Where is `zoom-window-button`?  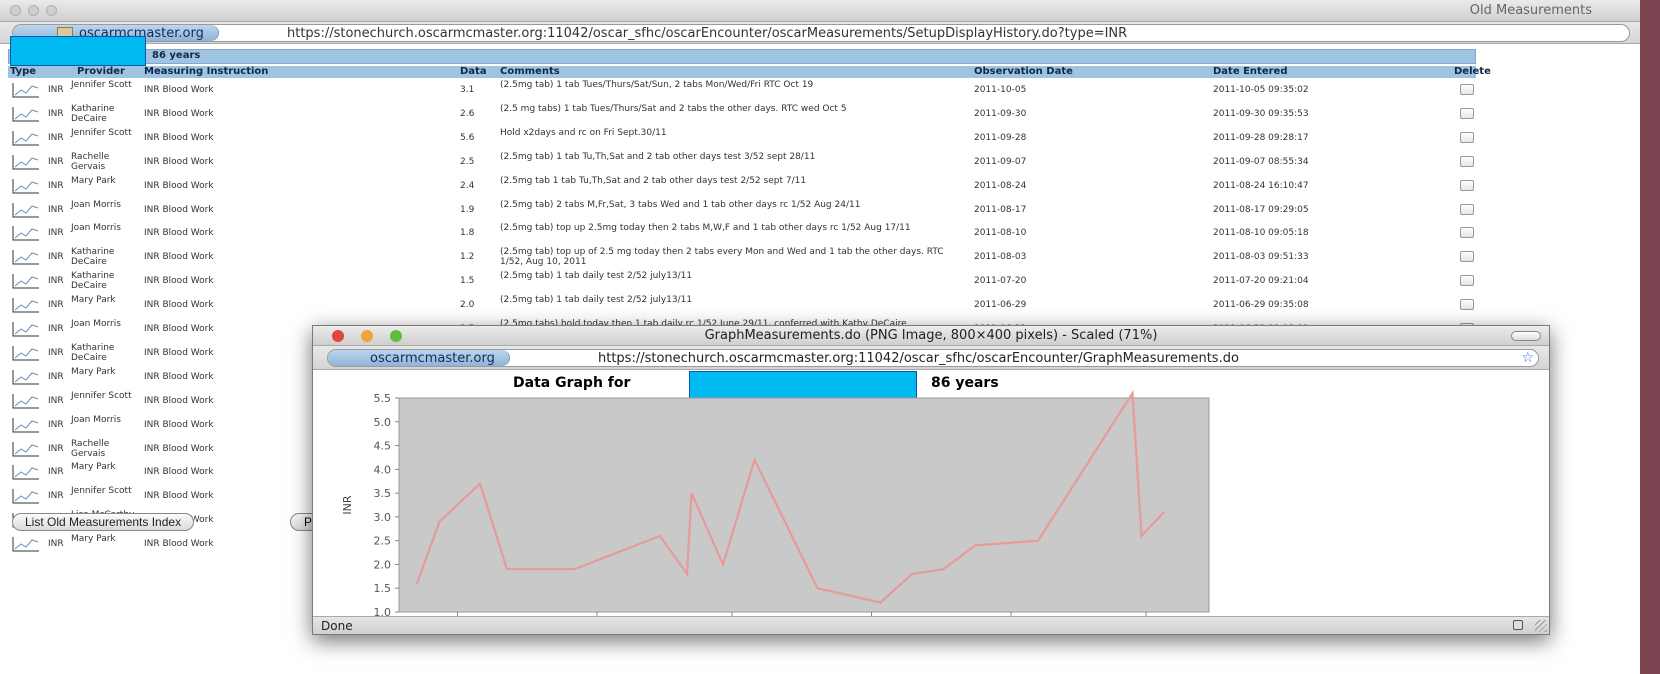 zoom-window-button is located at coordinates (51, 10).